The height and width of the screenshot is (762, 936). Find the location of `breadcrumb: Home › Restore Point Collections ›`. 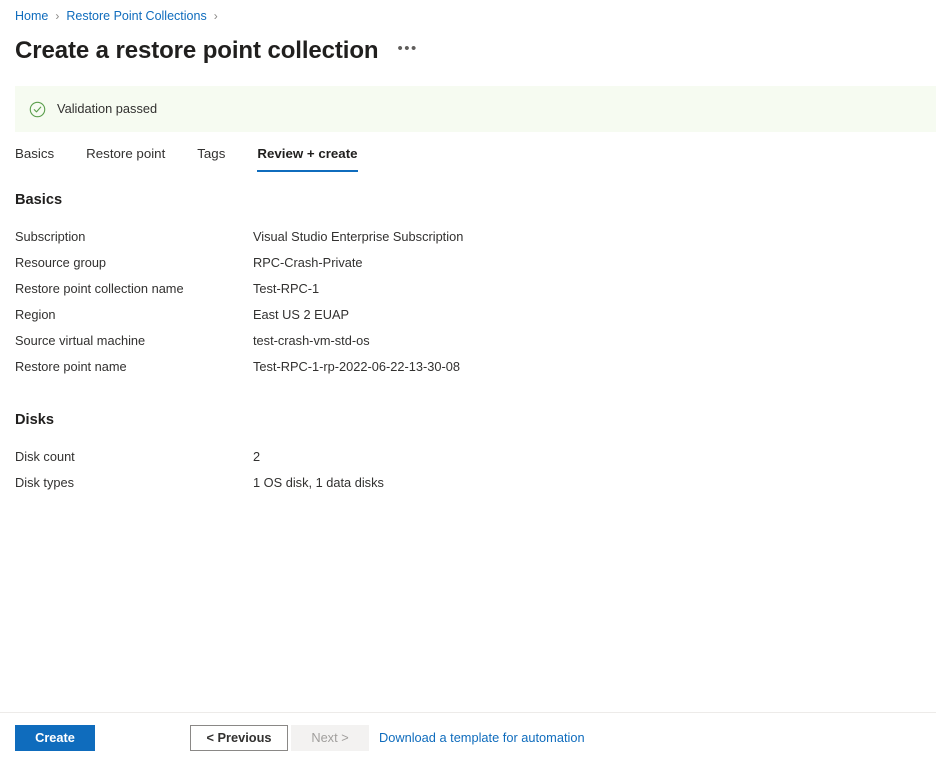

breadcrumb: Home › Restore Point Collections › is located at coordinates (468, 13).